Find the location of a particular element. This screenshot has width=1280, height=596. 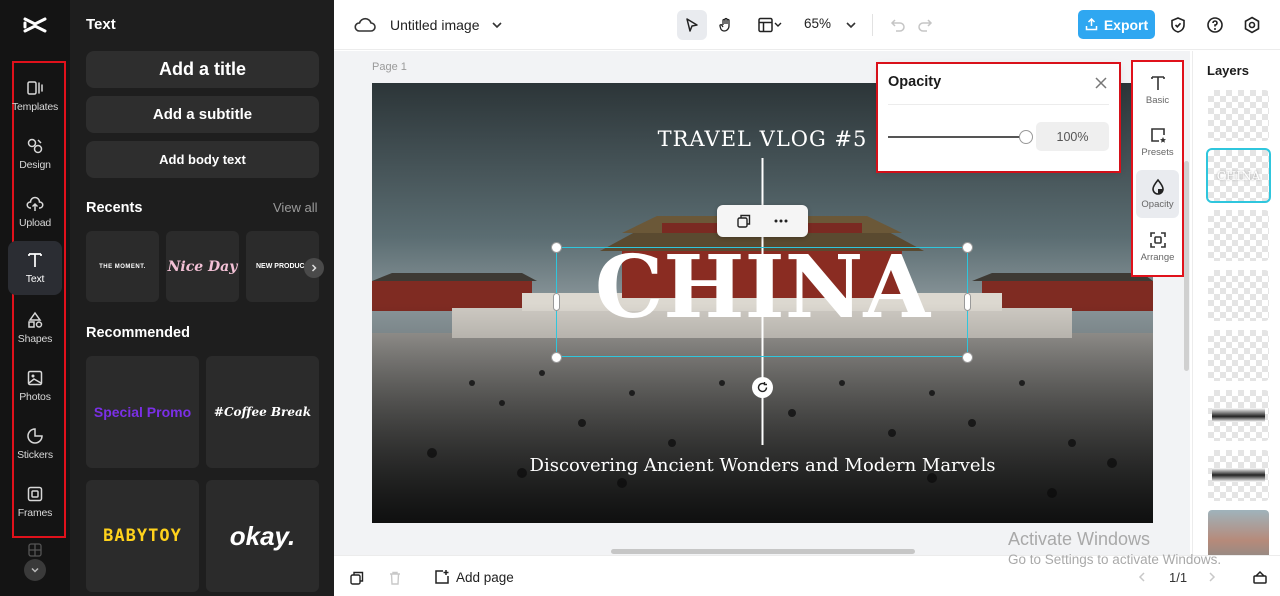

layer-gradient-preview is located at coordinates (1238, 415).